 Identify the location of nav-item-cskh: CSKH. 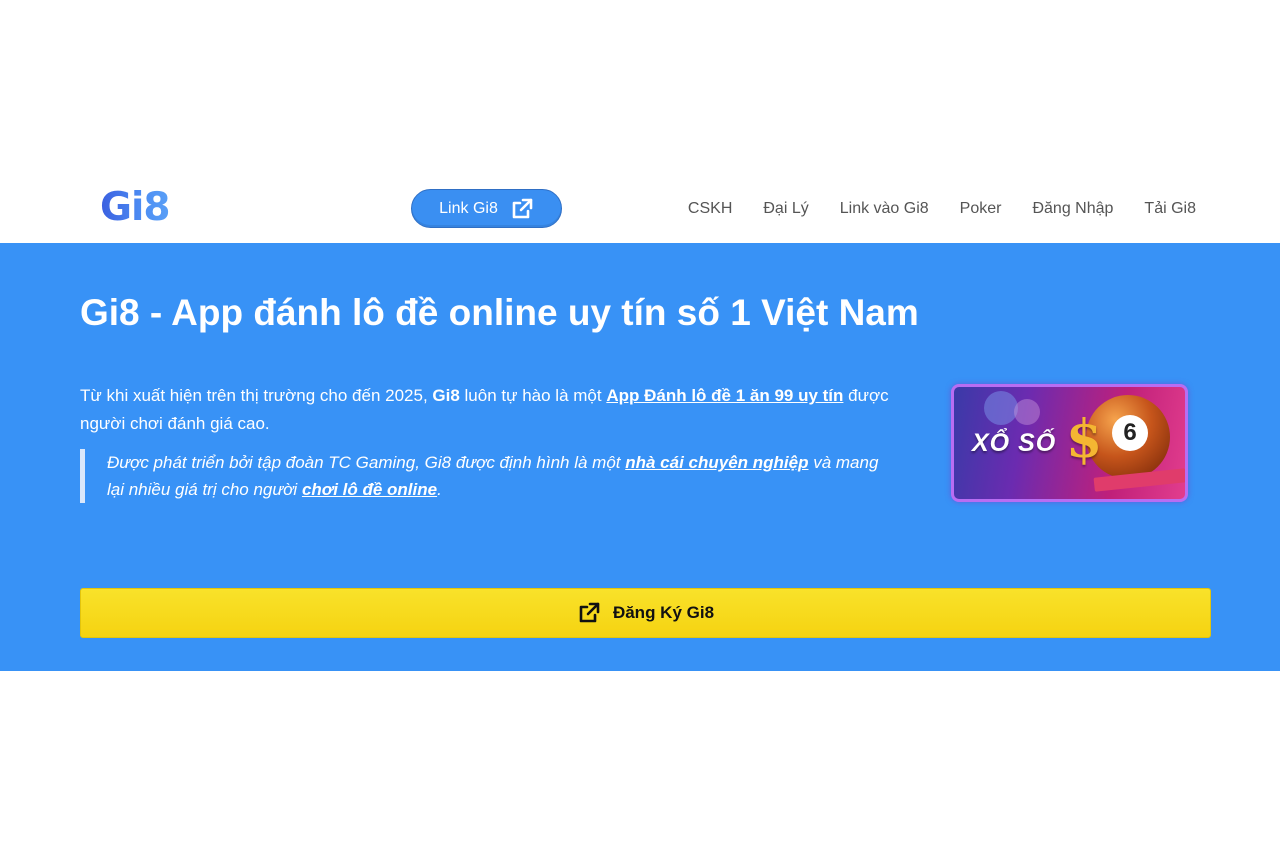
(710, 209).